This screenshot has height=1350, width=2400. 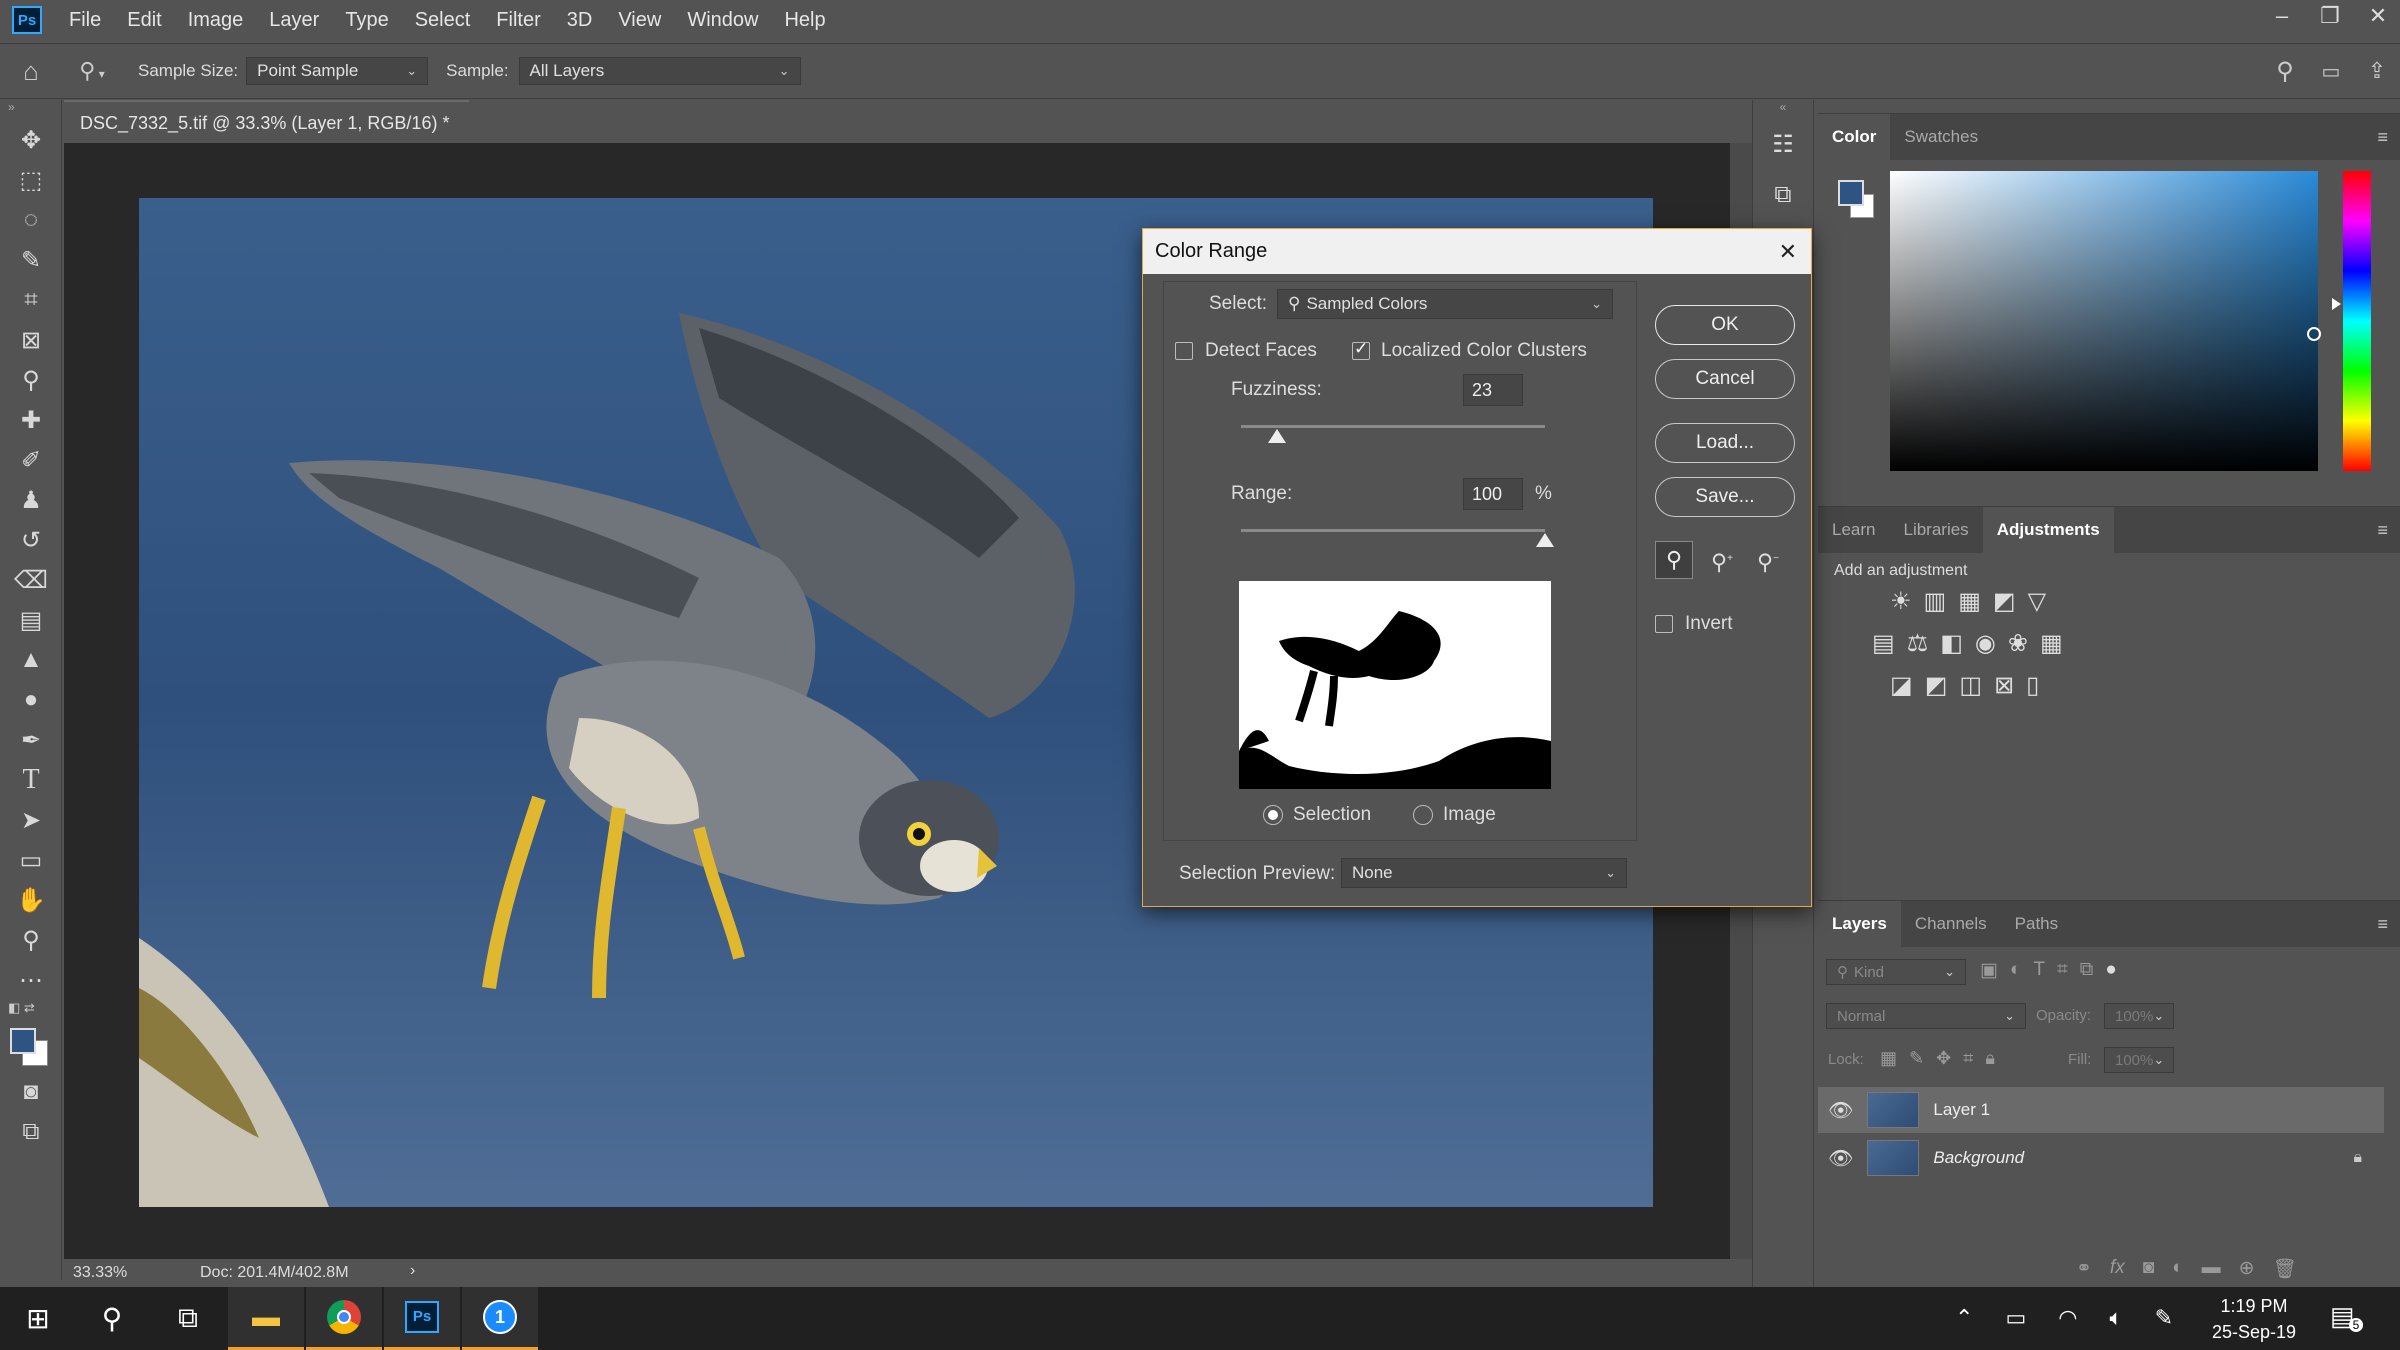 I want to click on hue-slider, so click(x=2357, y=321).